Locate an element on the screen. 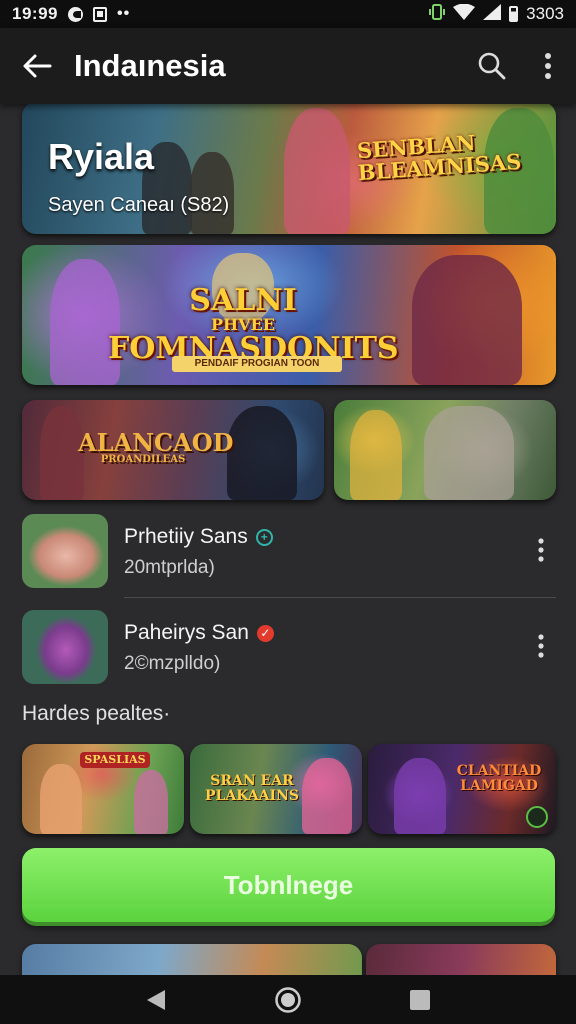  back-button is located at coordinates (37, 66).